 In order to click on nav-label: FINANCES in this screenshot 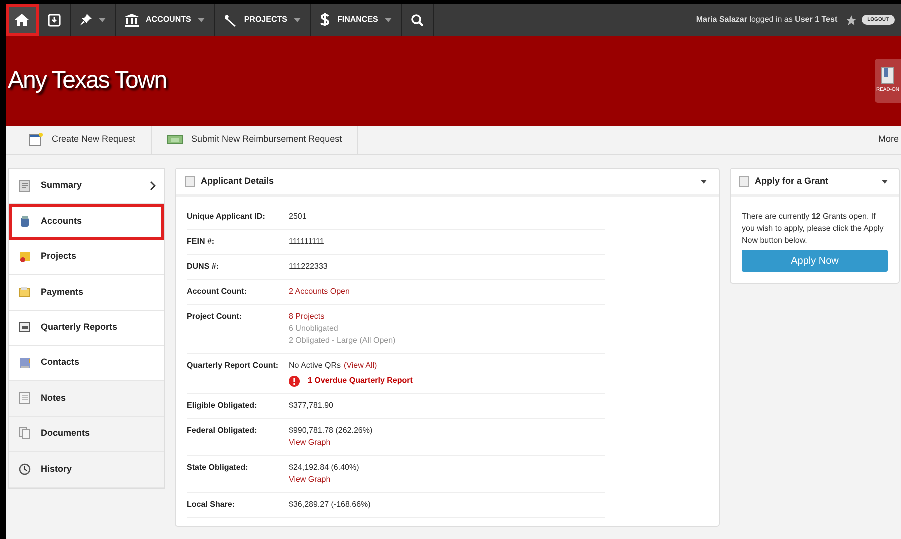, I will do `click(357, 20)`.